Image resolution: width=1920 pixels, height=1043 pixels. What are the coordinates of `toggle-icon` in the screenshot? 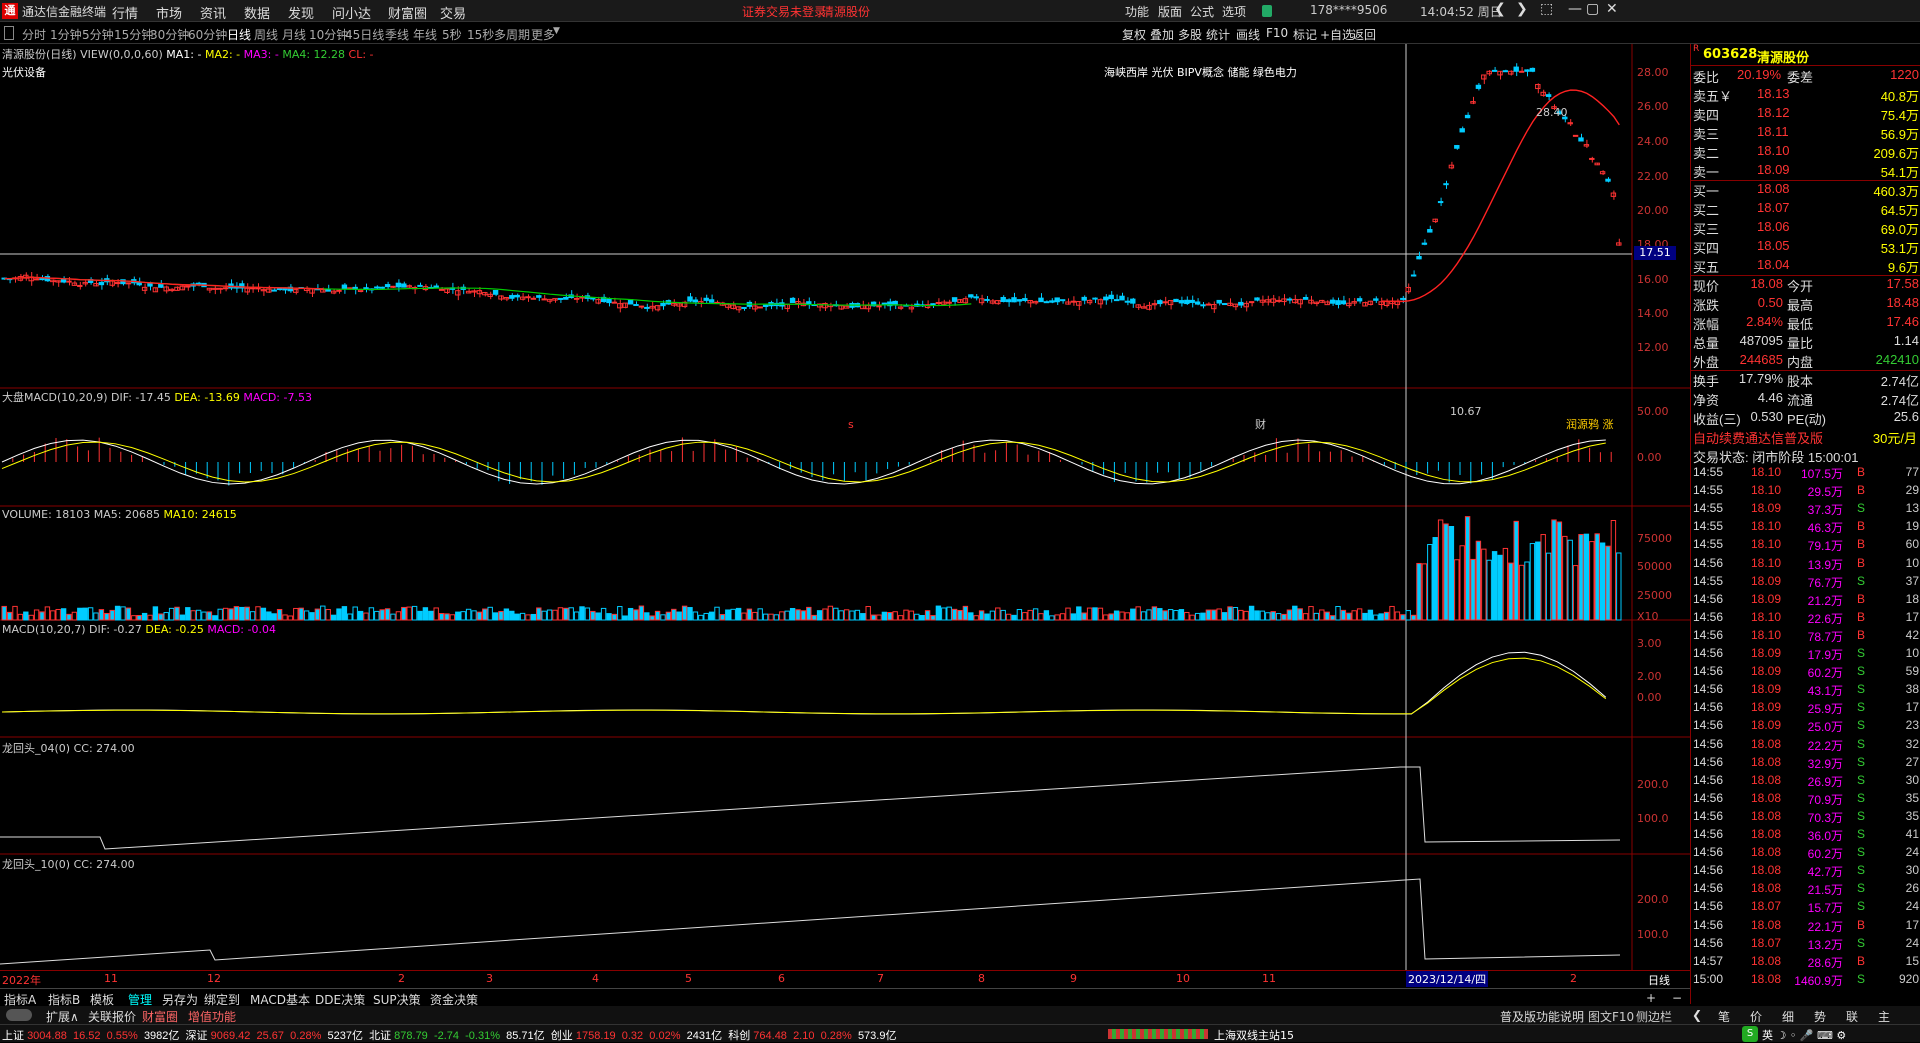 It's located at (9, 33).